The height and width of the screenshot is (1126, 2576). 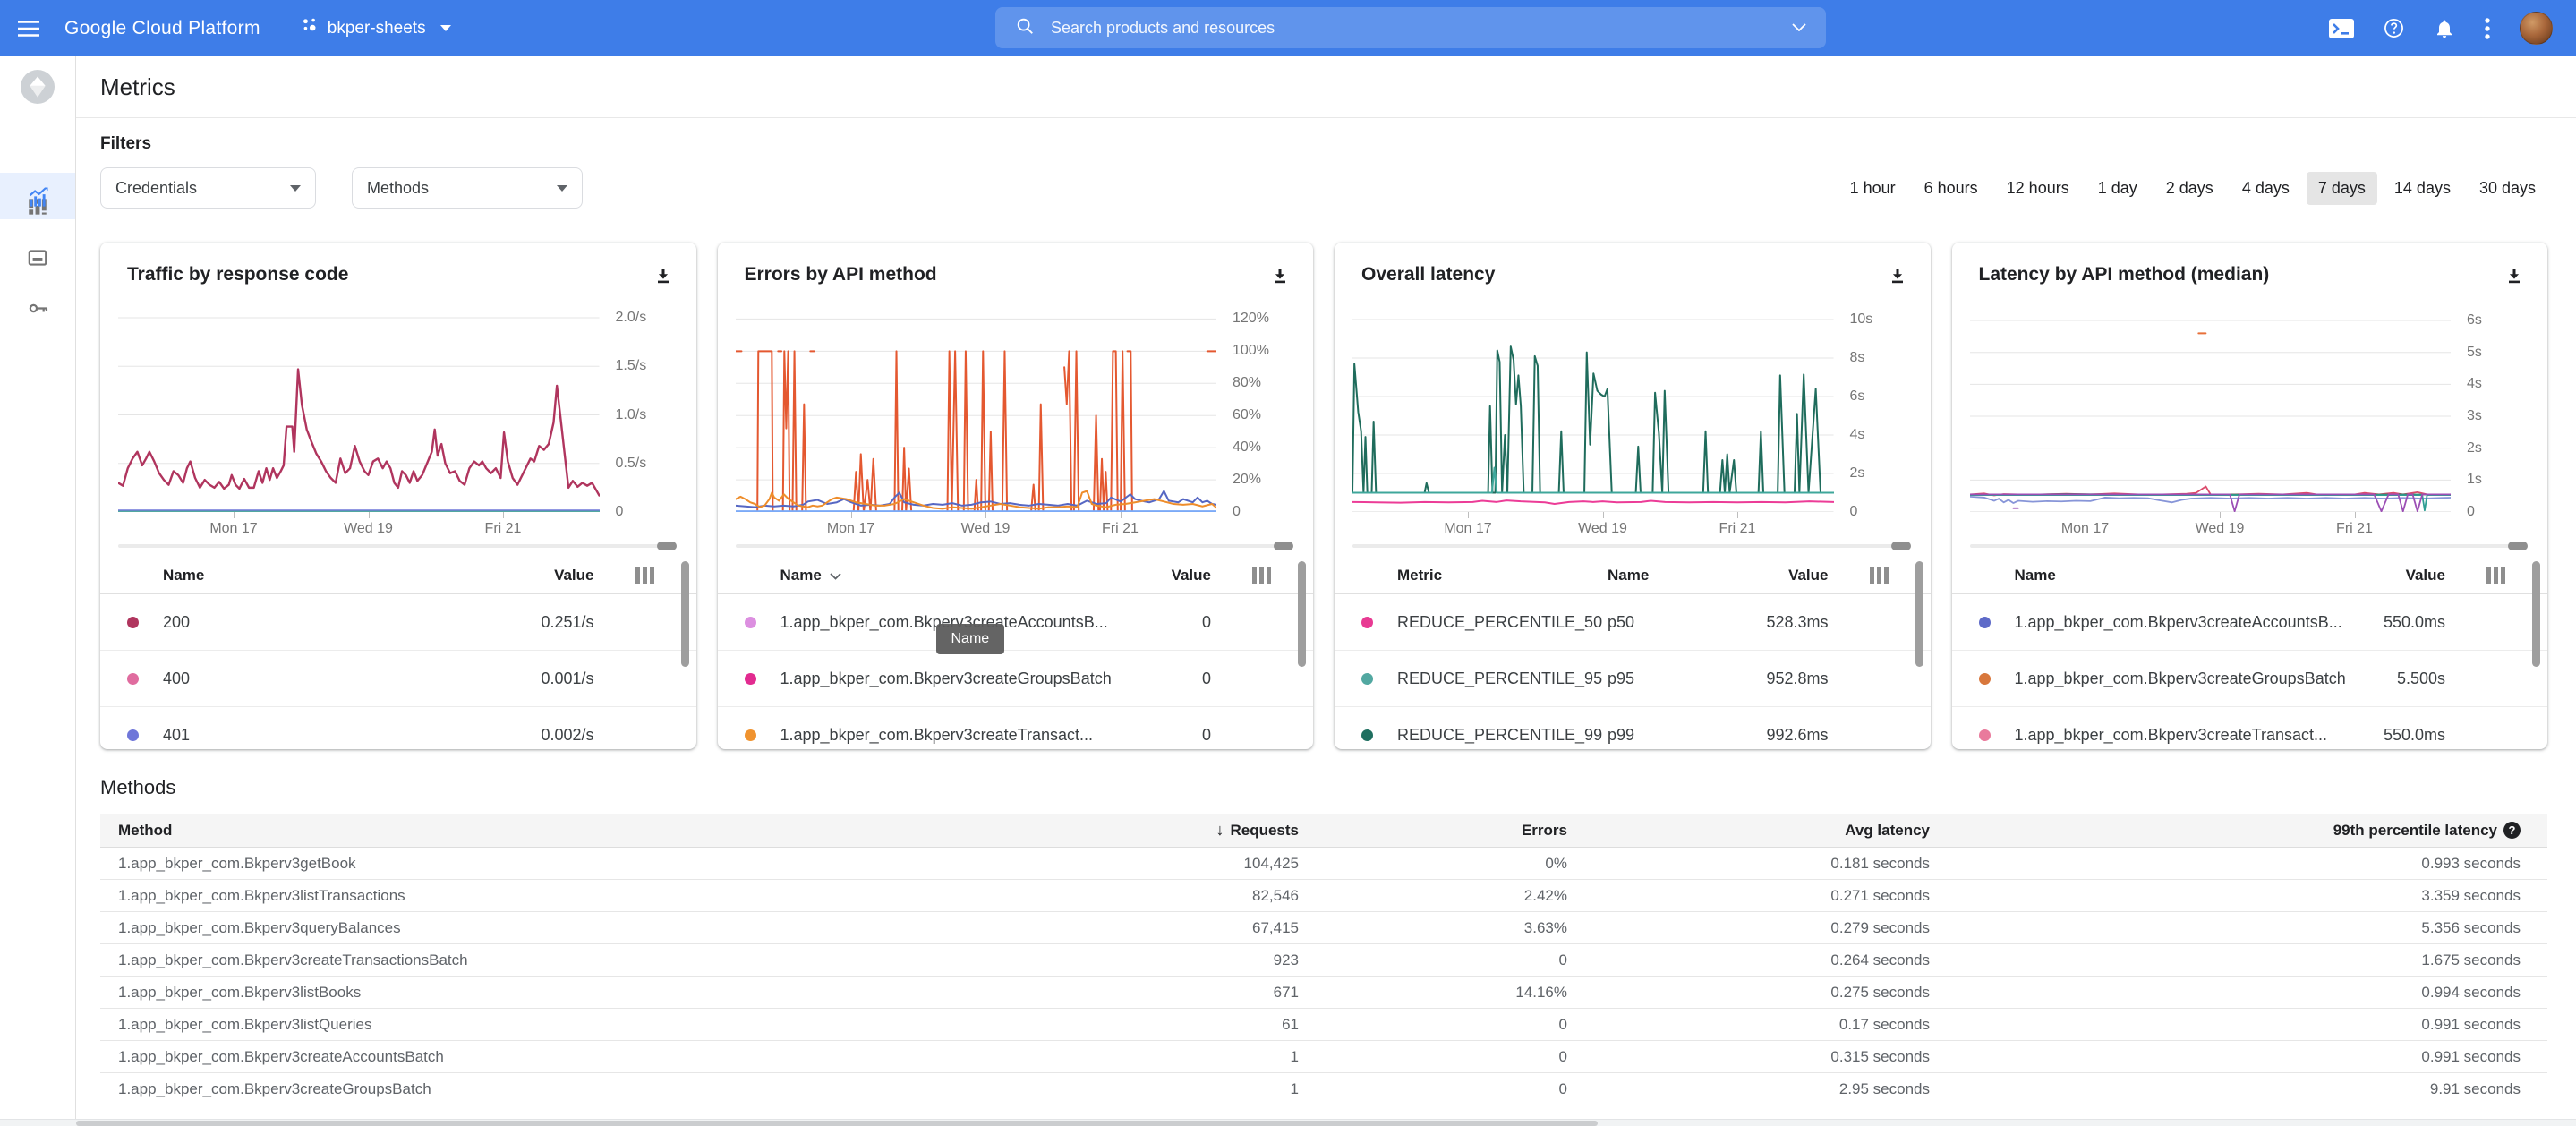 I want to click on header-errors: Errors, so click(x=1433, y=831).